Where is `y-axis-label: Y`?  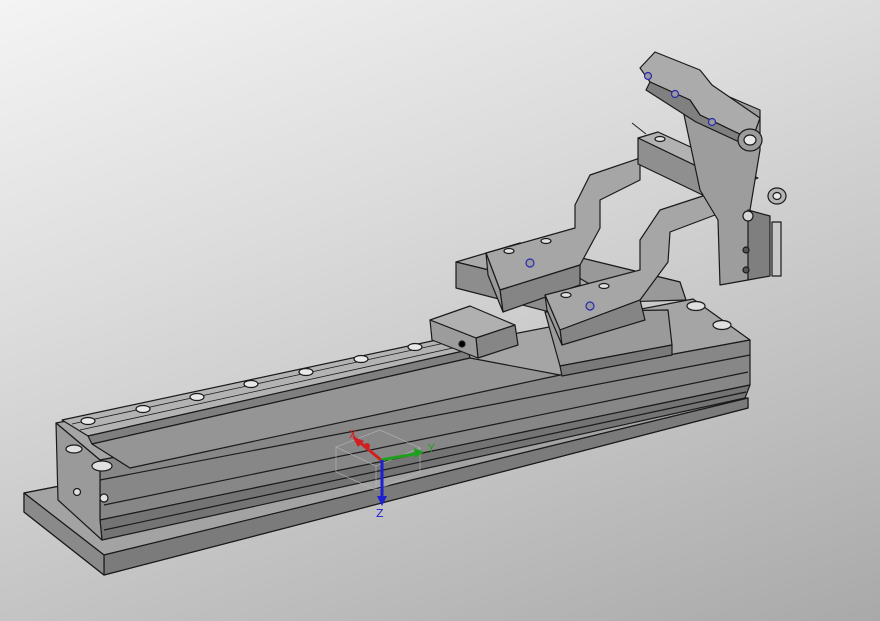 y-axis-label: Y is located at coordinates (431, 448).